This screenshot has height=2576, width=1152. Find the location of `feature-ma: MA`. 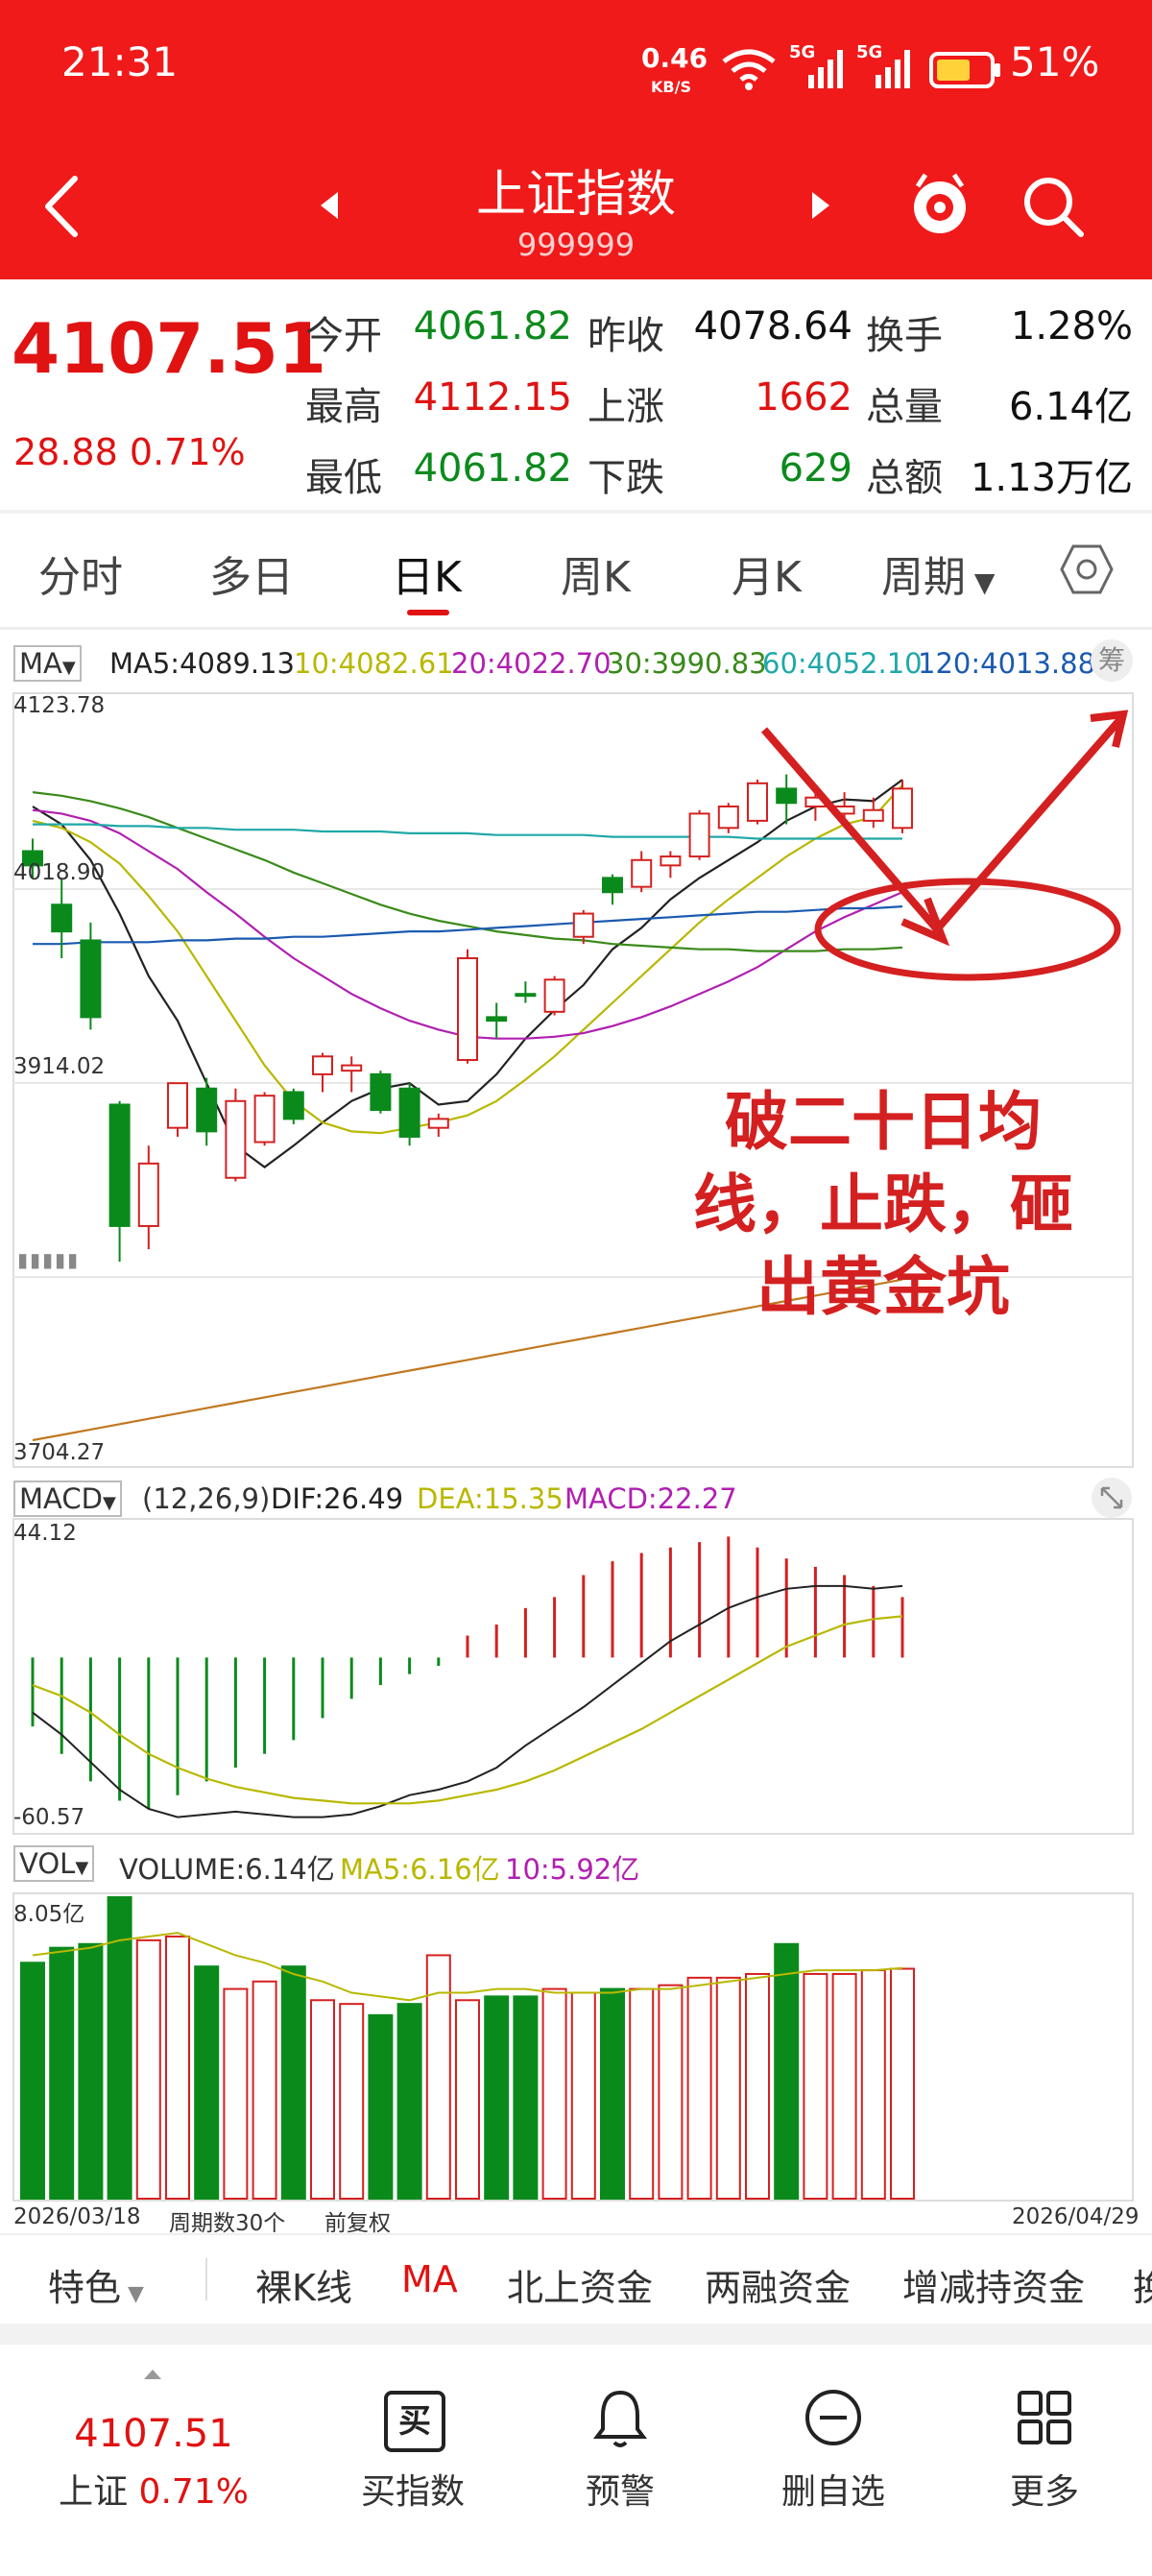

feature-ma: MA is located at coordinates (429, 2279).